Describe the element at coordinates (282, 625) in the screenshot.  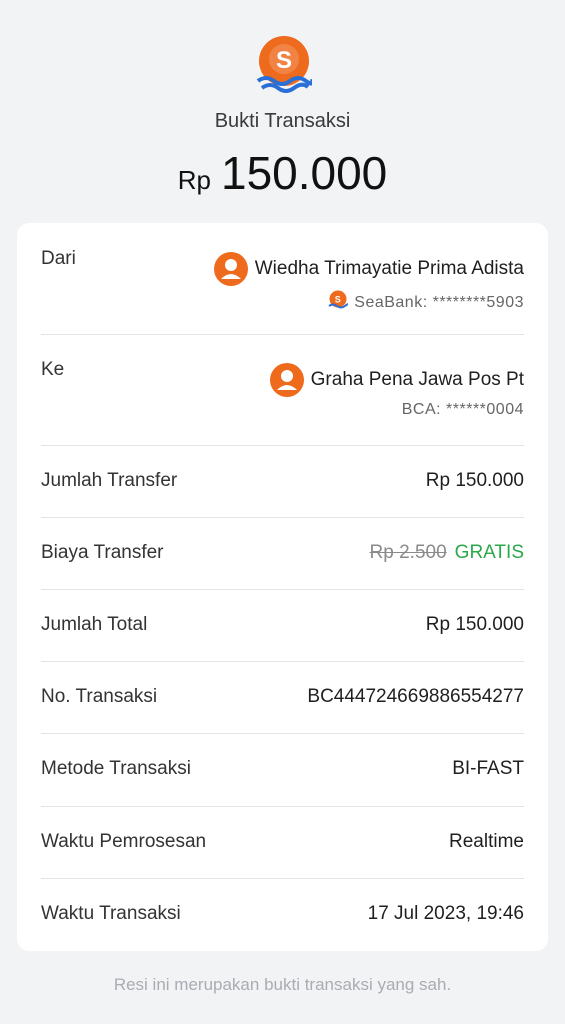
I see `detail-row-jumlah-total: Jumlah Total Rp 150.000` at that location.